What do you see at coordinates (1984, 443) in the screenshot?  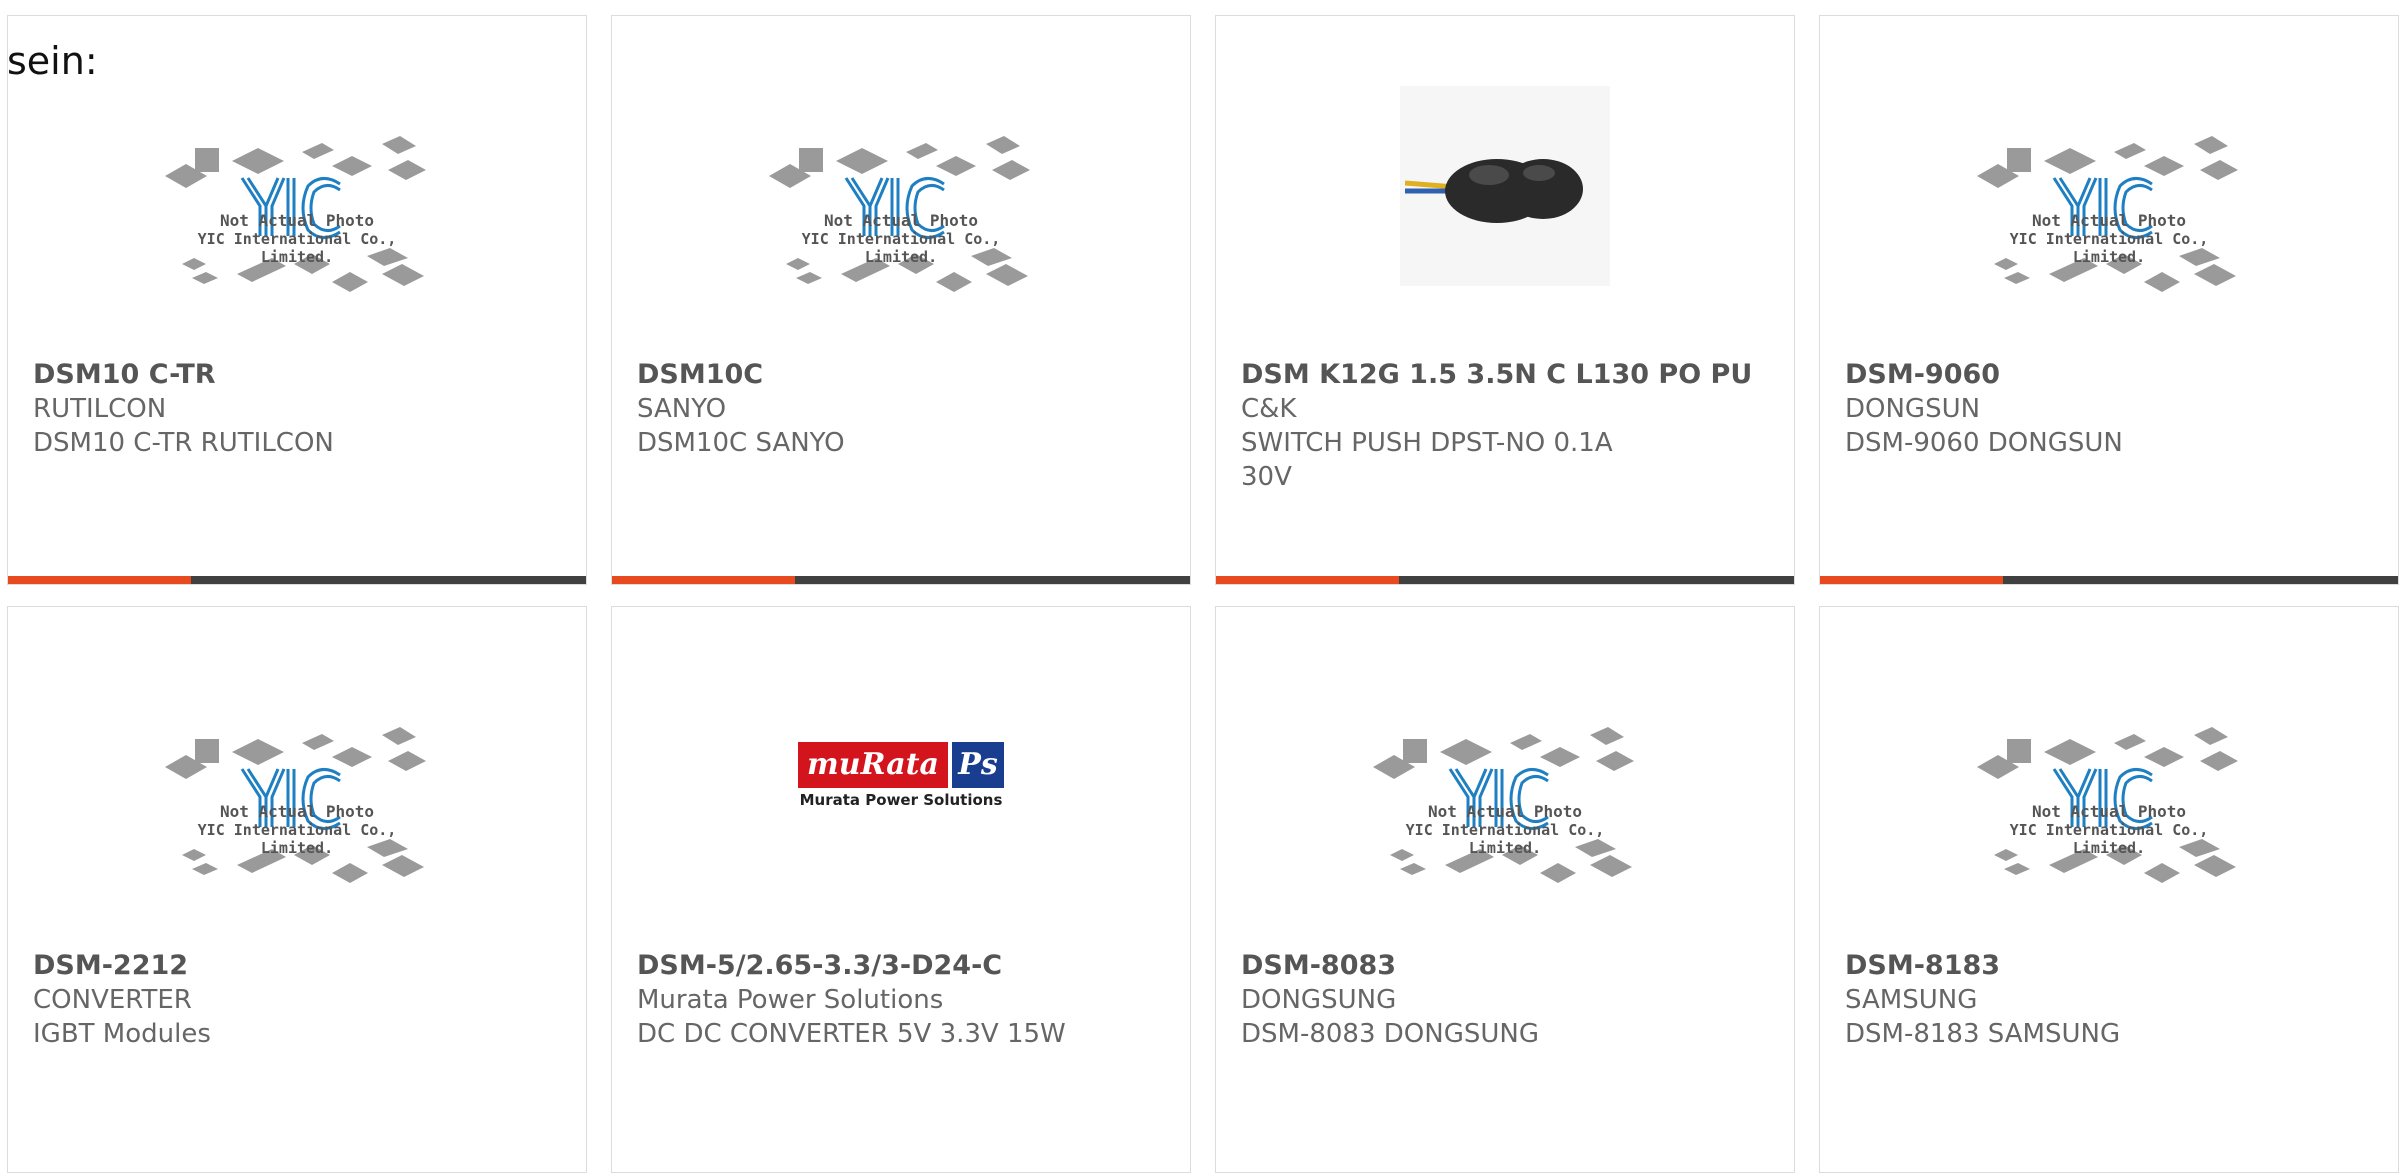 I see `description: DSM-9060 DONGSUN` at bounding box center [1984, 443].